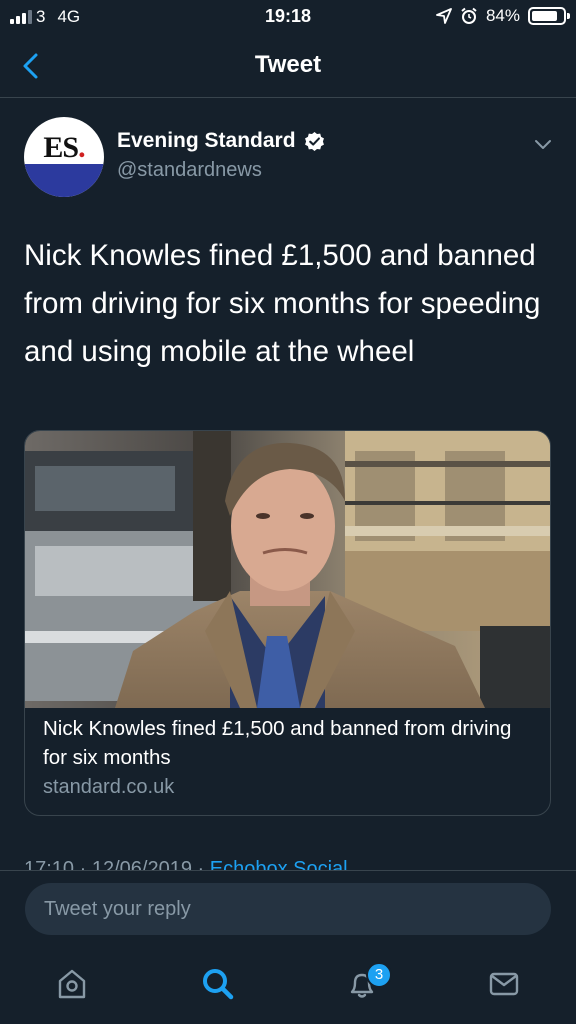 This screenshot has height=1024, width=576. What do you see at coordinates (288, 909) in the screenshot?
I see `reply-input` at bounding box center [288, 909].